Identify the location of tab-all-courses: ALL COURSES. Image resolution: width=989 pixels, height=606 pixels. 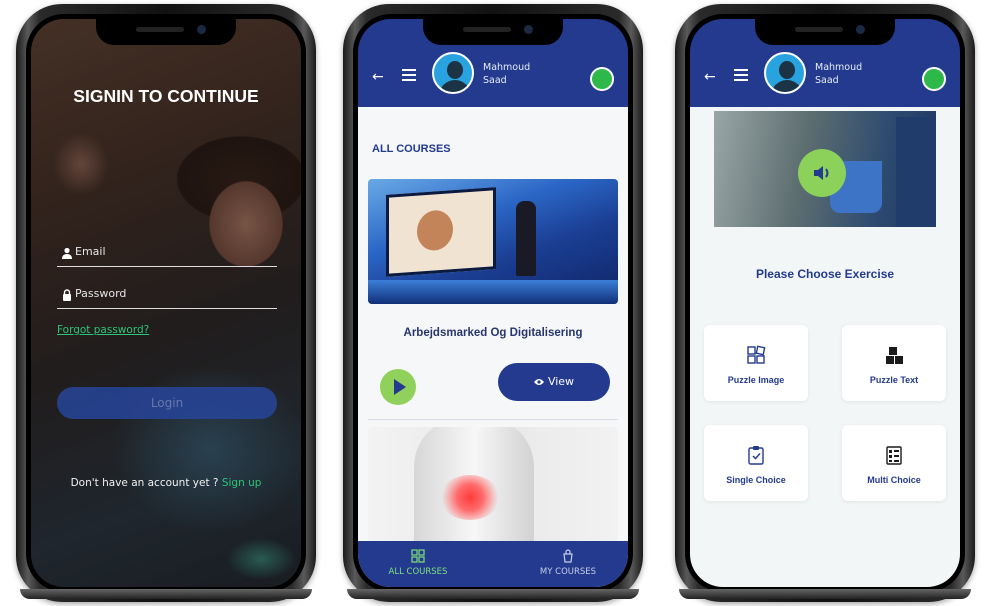
(418, 563).